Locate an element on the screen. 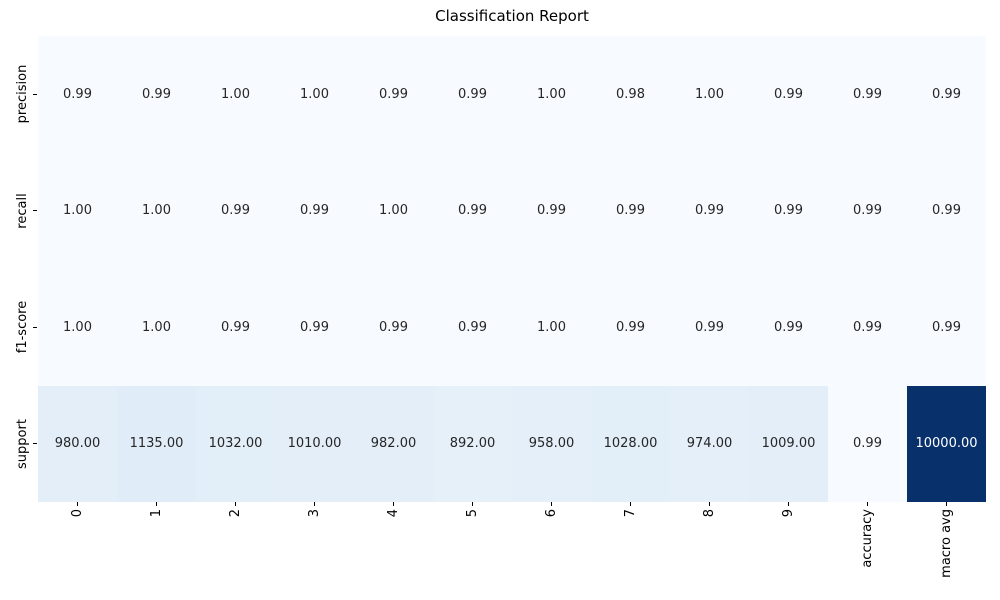 Image resolution: width=1000 pixels, height=600 pixels. heatmap-cell: 0.98 is located at coordinates (630, 94).